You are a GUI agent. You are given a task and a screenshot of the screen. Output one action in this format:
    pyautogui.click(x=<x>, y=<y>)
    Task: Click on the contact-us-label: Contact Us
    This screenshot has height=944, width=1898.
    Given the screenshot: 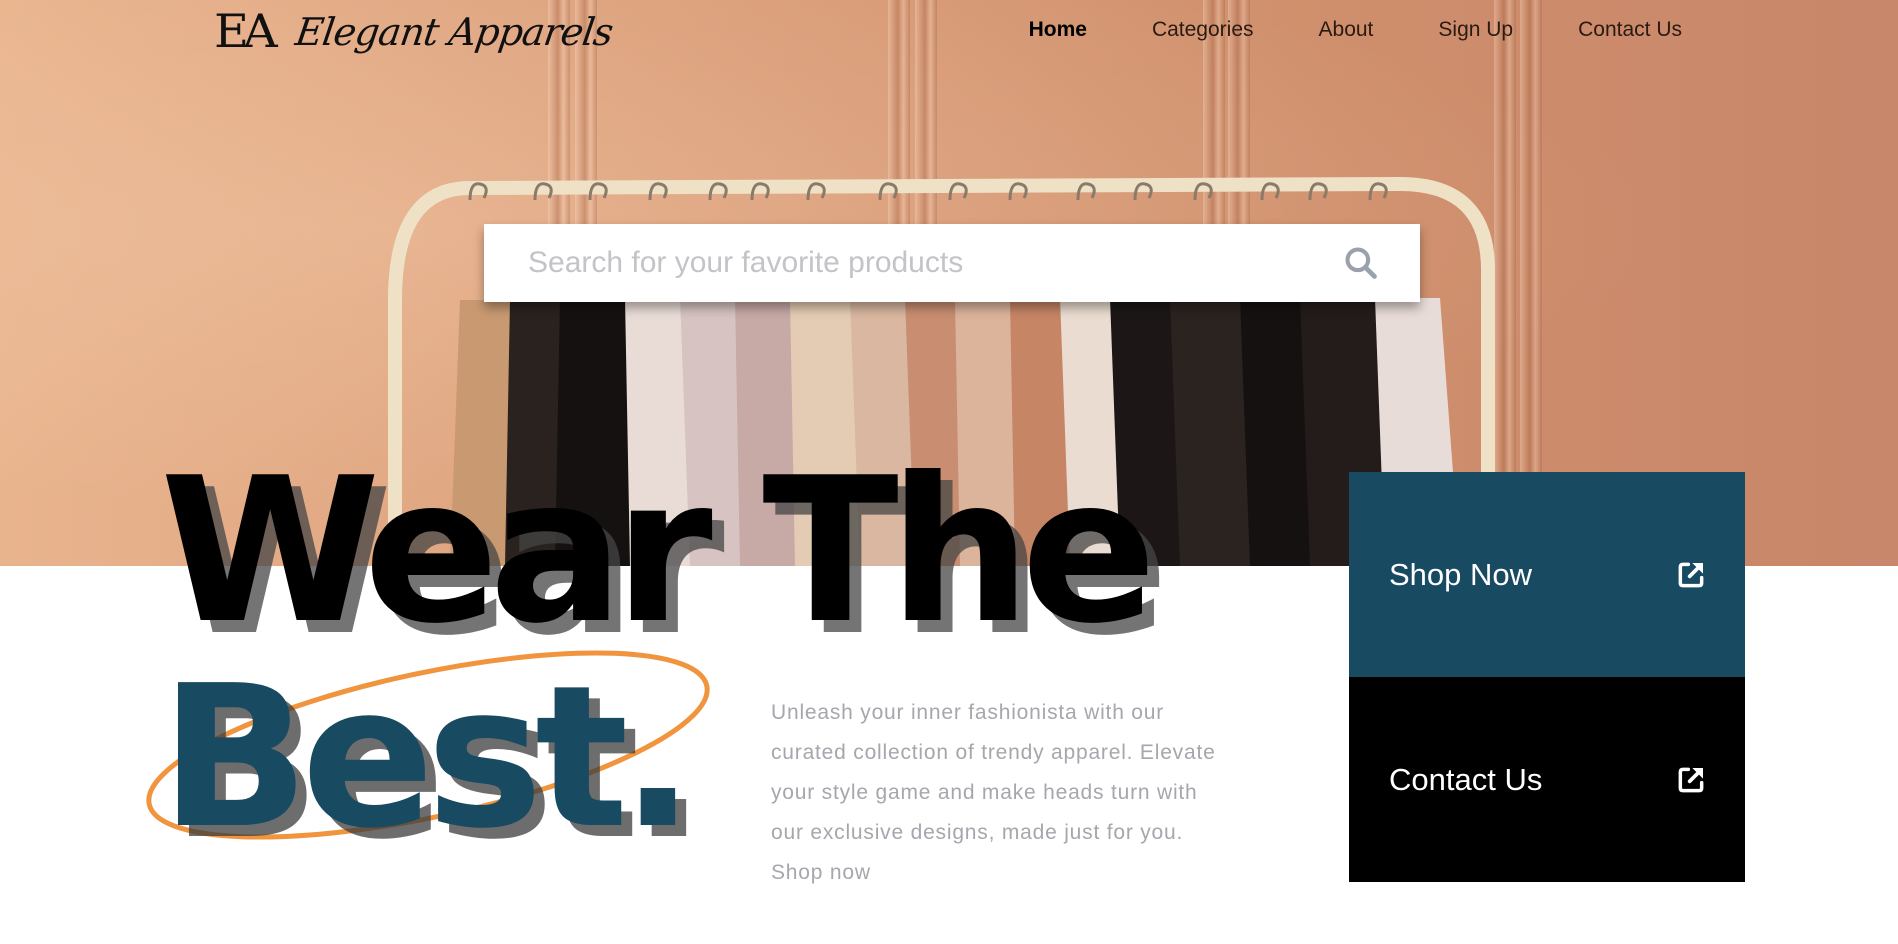 What is the action you would take?
    pyautogui.click(x=1466, y=779)
    